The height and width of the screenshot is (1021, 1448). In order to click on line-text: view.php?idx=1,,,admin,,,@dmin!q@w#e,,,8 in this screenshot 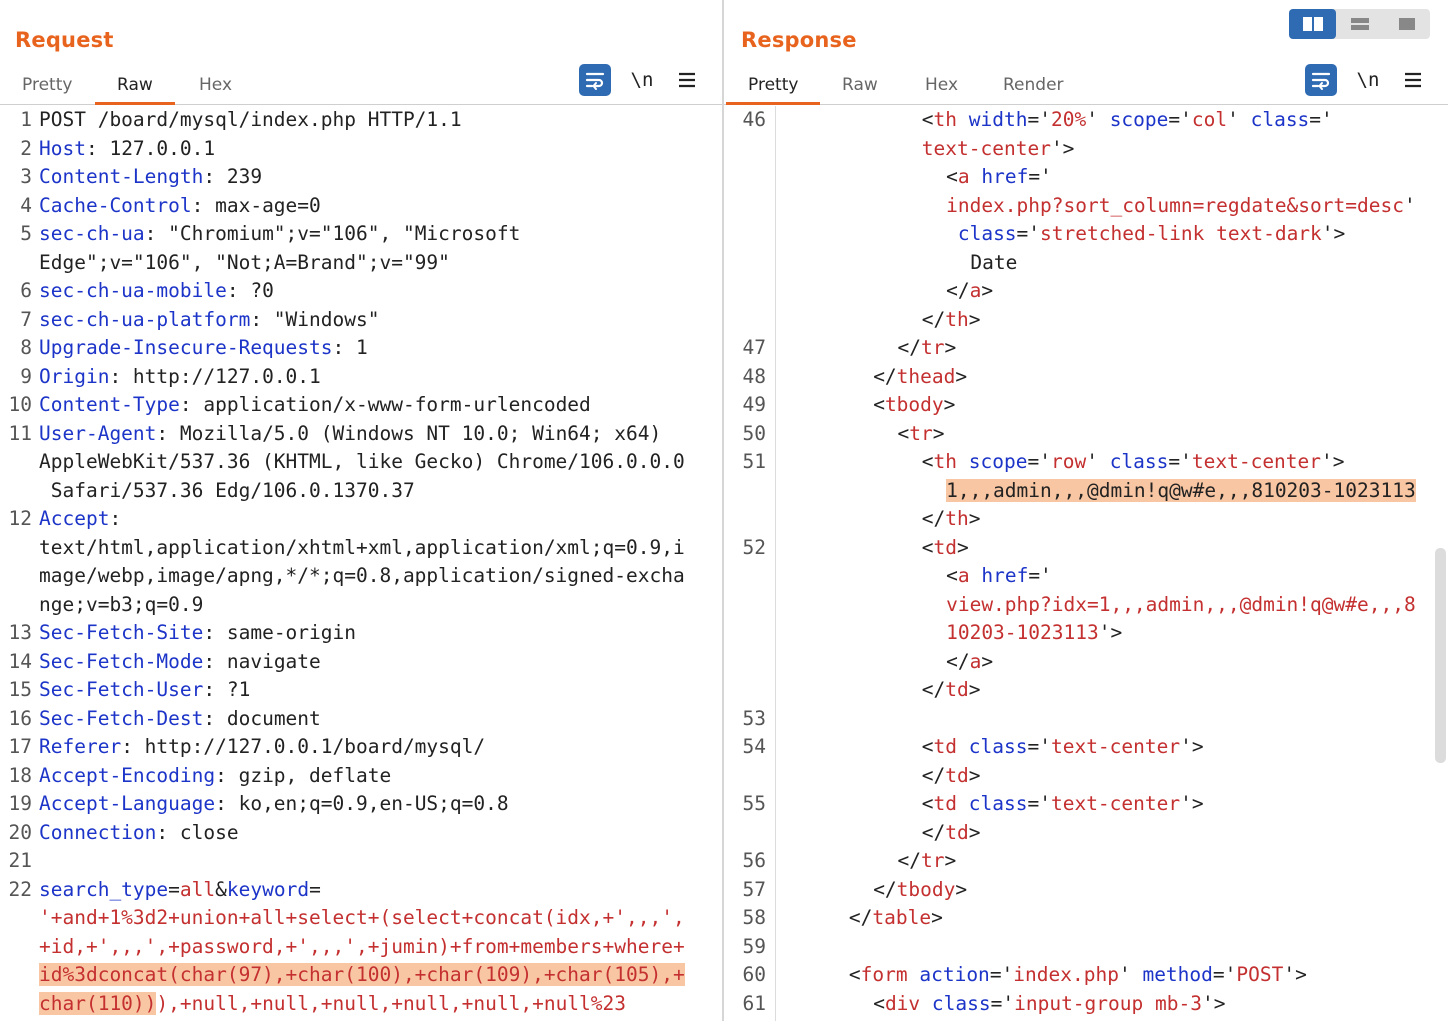, I will do `click(1193, 605)`.